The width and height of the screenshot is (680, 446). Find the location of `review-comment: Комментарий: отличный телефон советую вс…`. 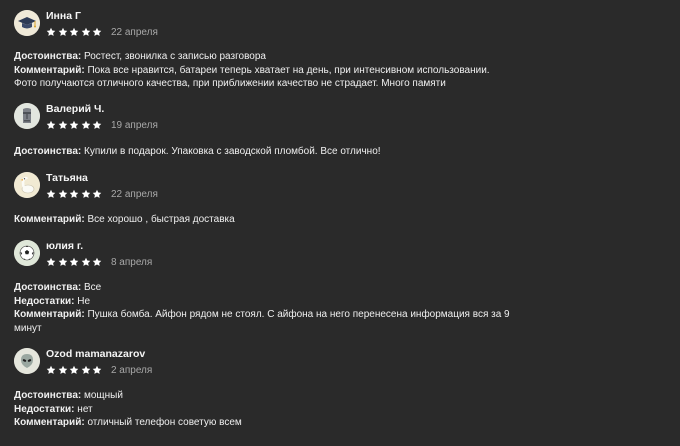

review-comment: Комментарий: отличный телефон советую вс… is located at coordinates (264, 423).